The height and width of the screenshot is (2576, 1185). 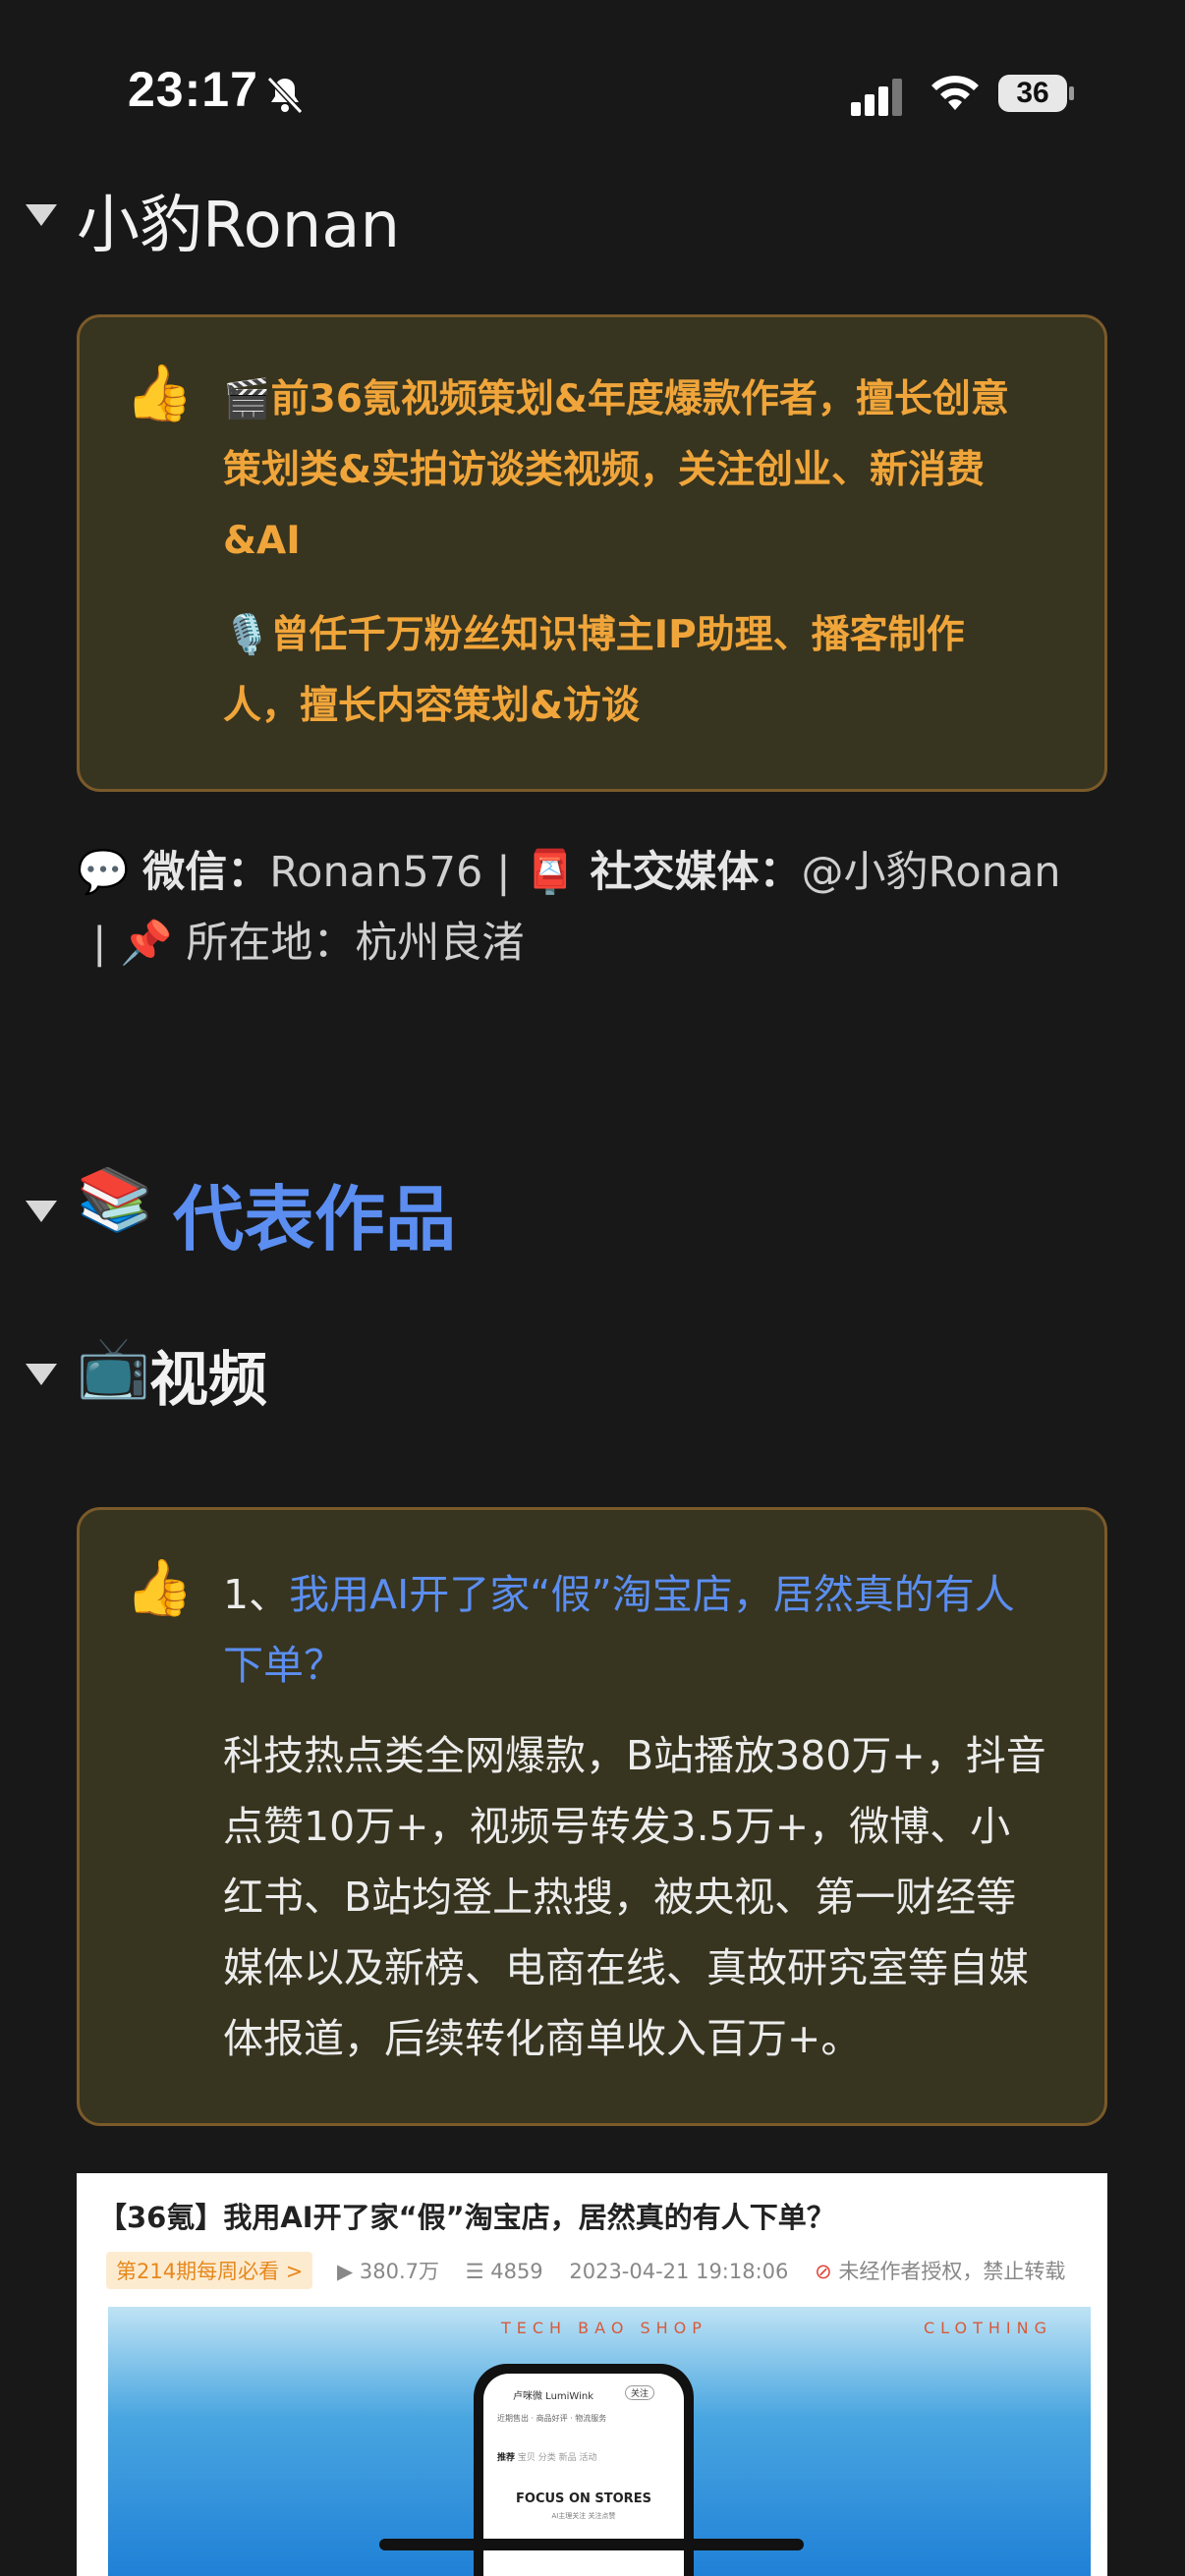 I want to click on battery-level: 36, so click(x=1033, y=93).